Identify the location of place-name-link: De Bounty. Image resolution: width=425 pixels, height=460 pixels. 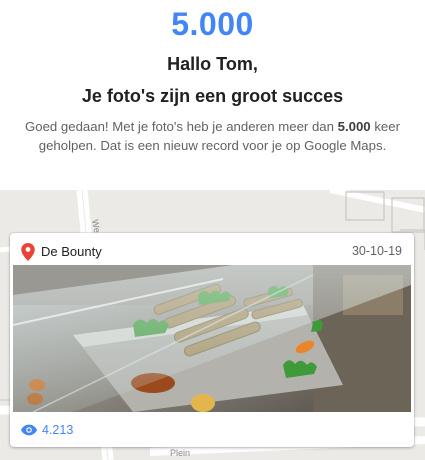
(71, 251).